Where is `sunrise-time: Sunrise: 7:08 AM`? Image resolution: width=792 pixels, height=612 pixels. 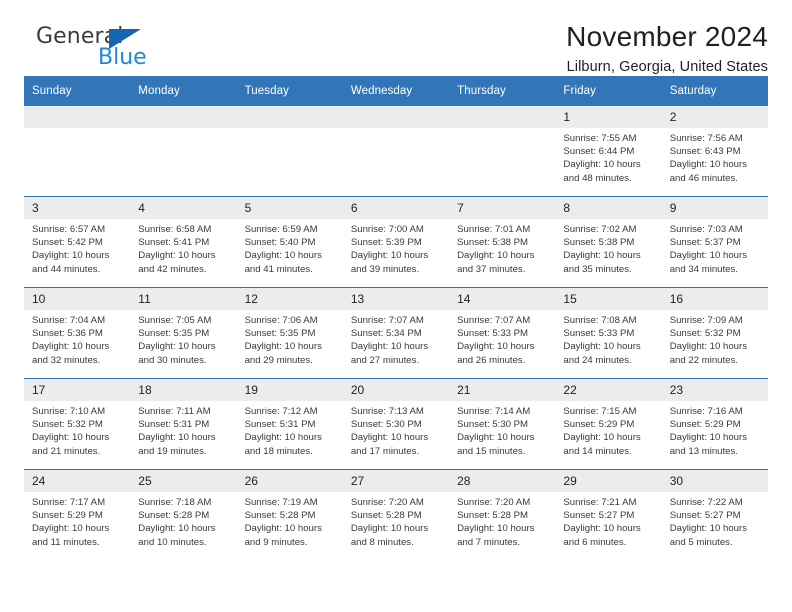 sunrise-time: Sunrise: 7:08 AM is located at coordinates (600, 320).